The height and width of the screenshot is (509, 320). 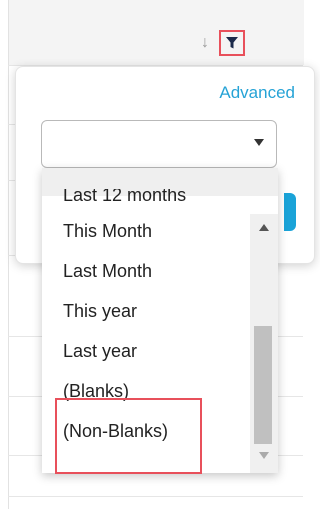 What do you see at coordinates (264, 455) in the screenshot?
I see `scroll-down-arrow-icon` at bounding box center [264, 455].